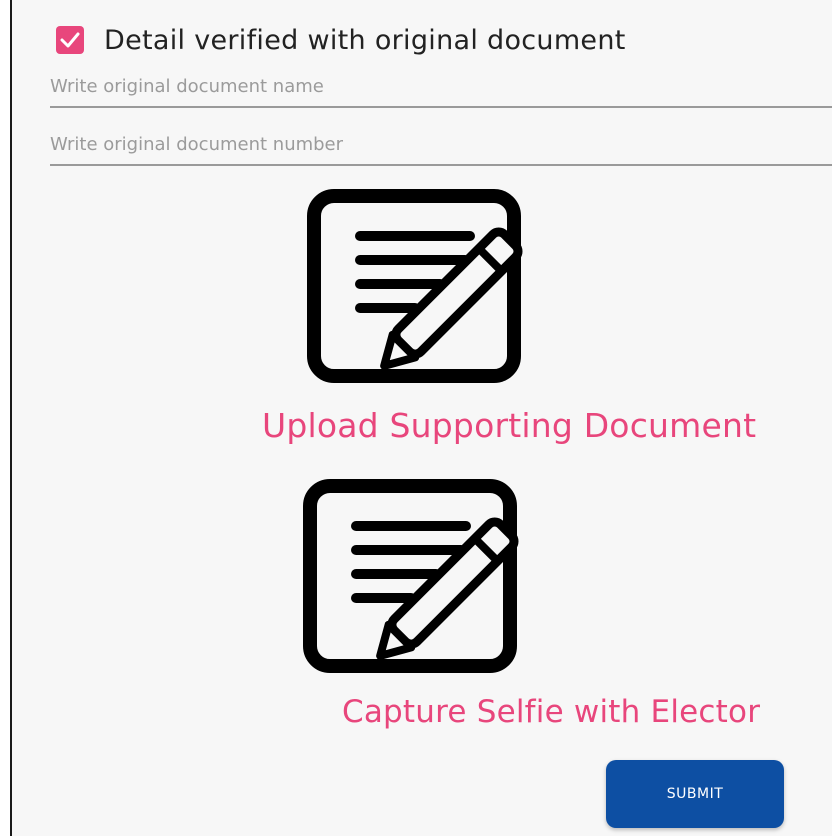 The image size is (832, 836). What do you see at coordinates (365, 40) in the screenshot?
I see `verified-checkbox-label: Detail verified with original document` at bounding box center [365, 40].